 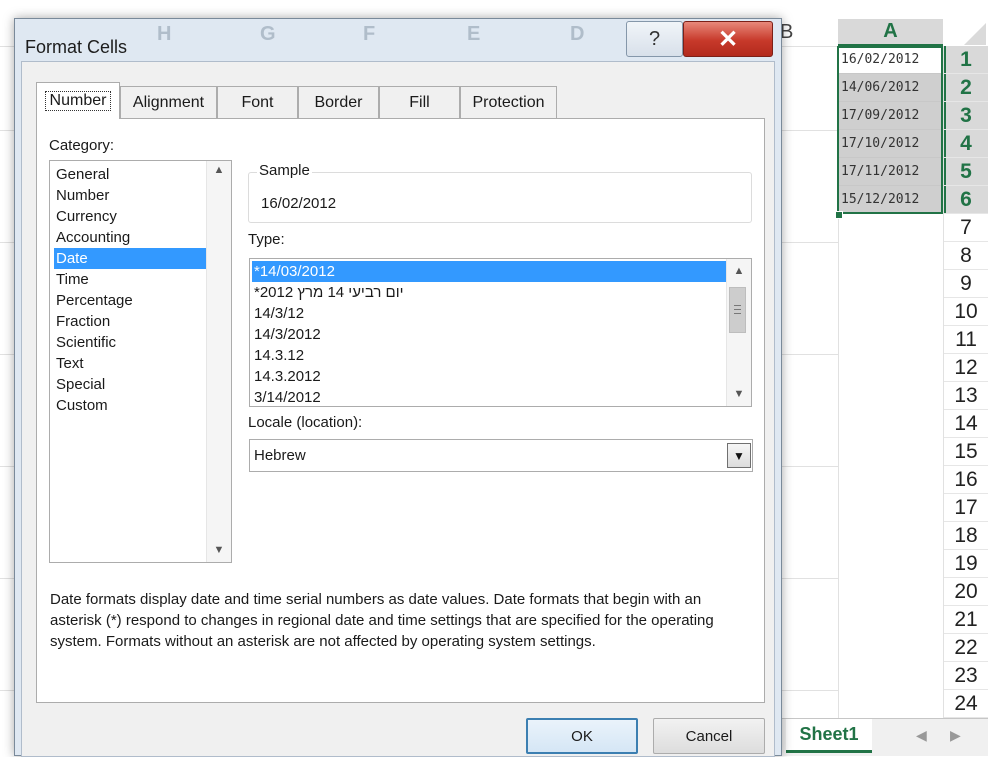 I want to click on ghost-column-header: D, so click(x=577, y=34).